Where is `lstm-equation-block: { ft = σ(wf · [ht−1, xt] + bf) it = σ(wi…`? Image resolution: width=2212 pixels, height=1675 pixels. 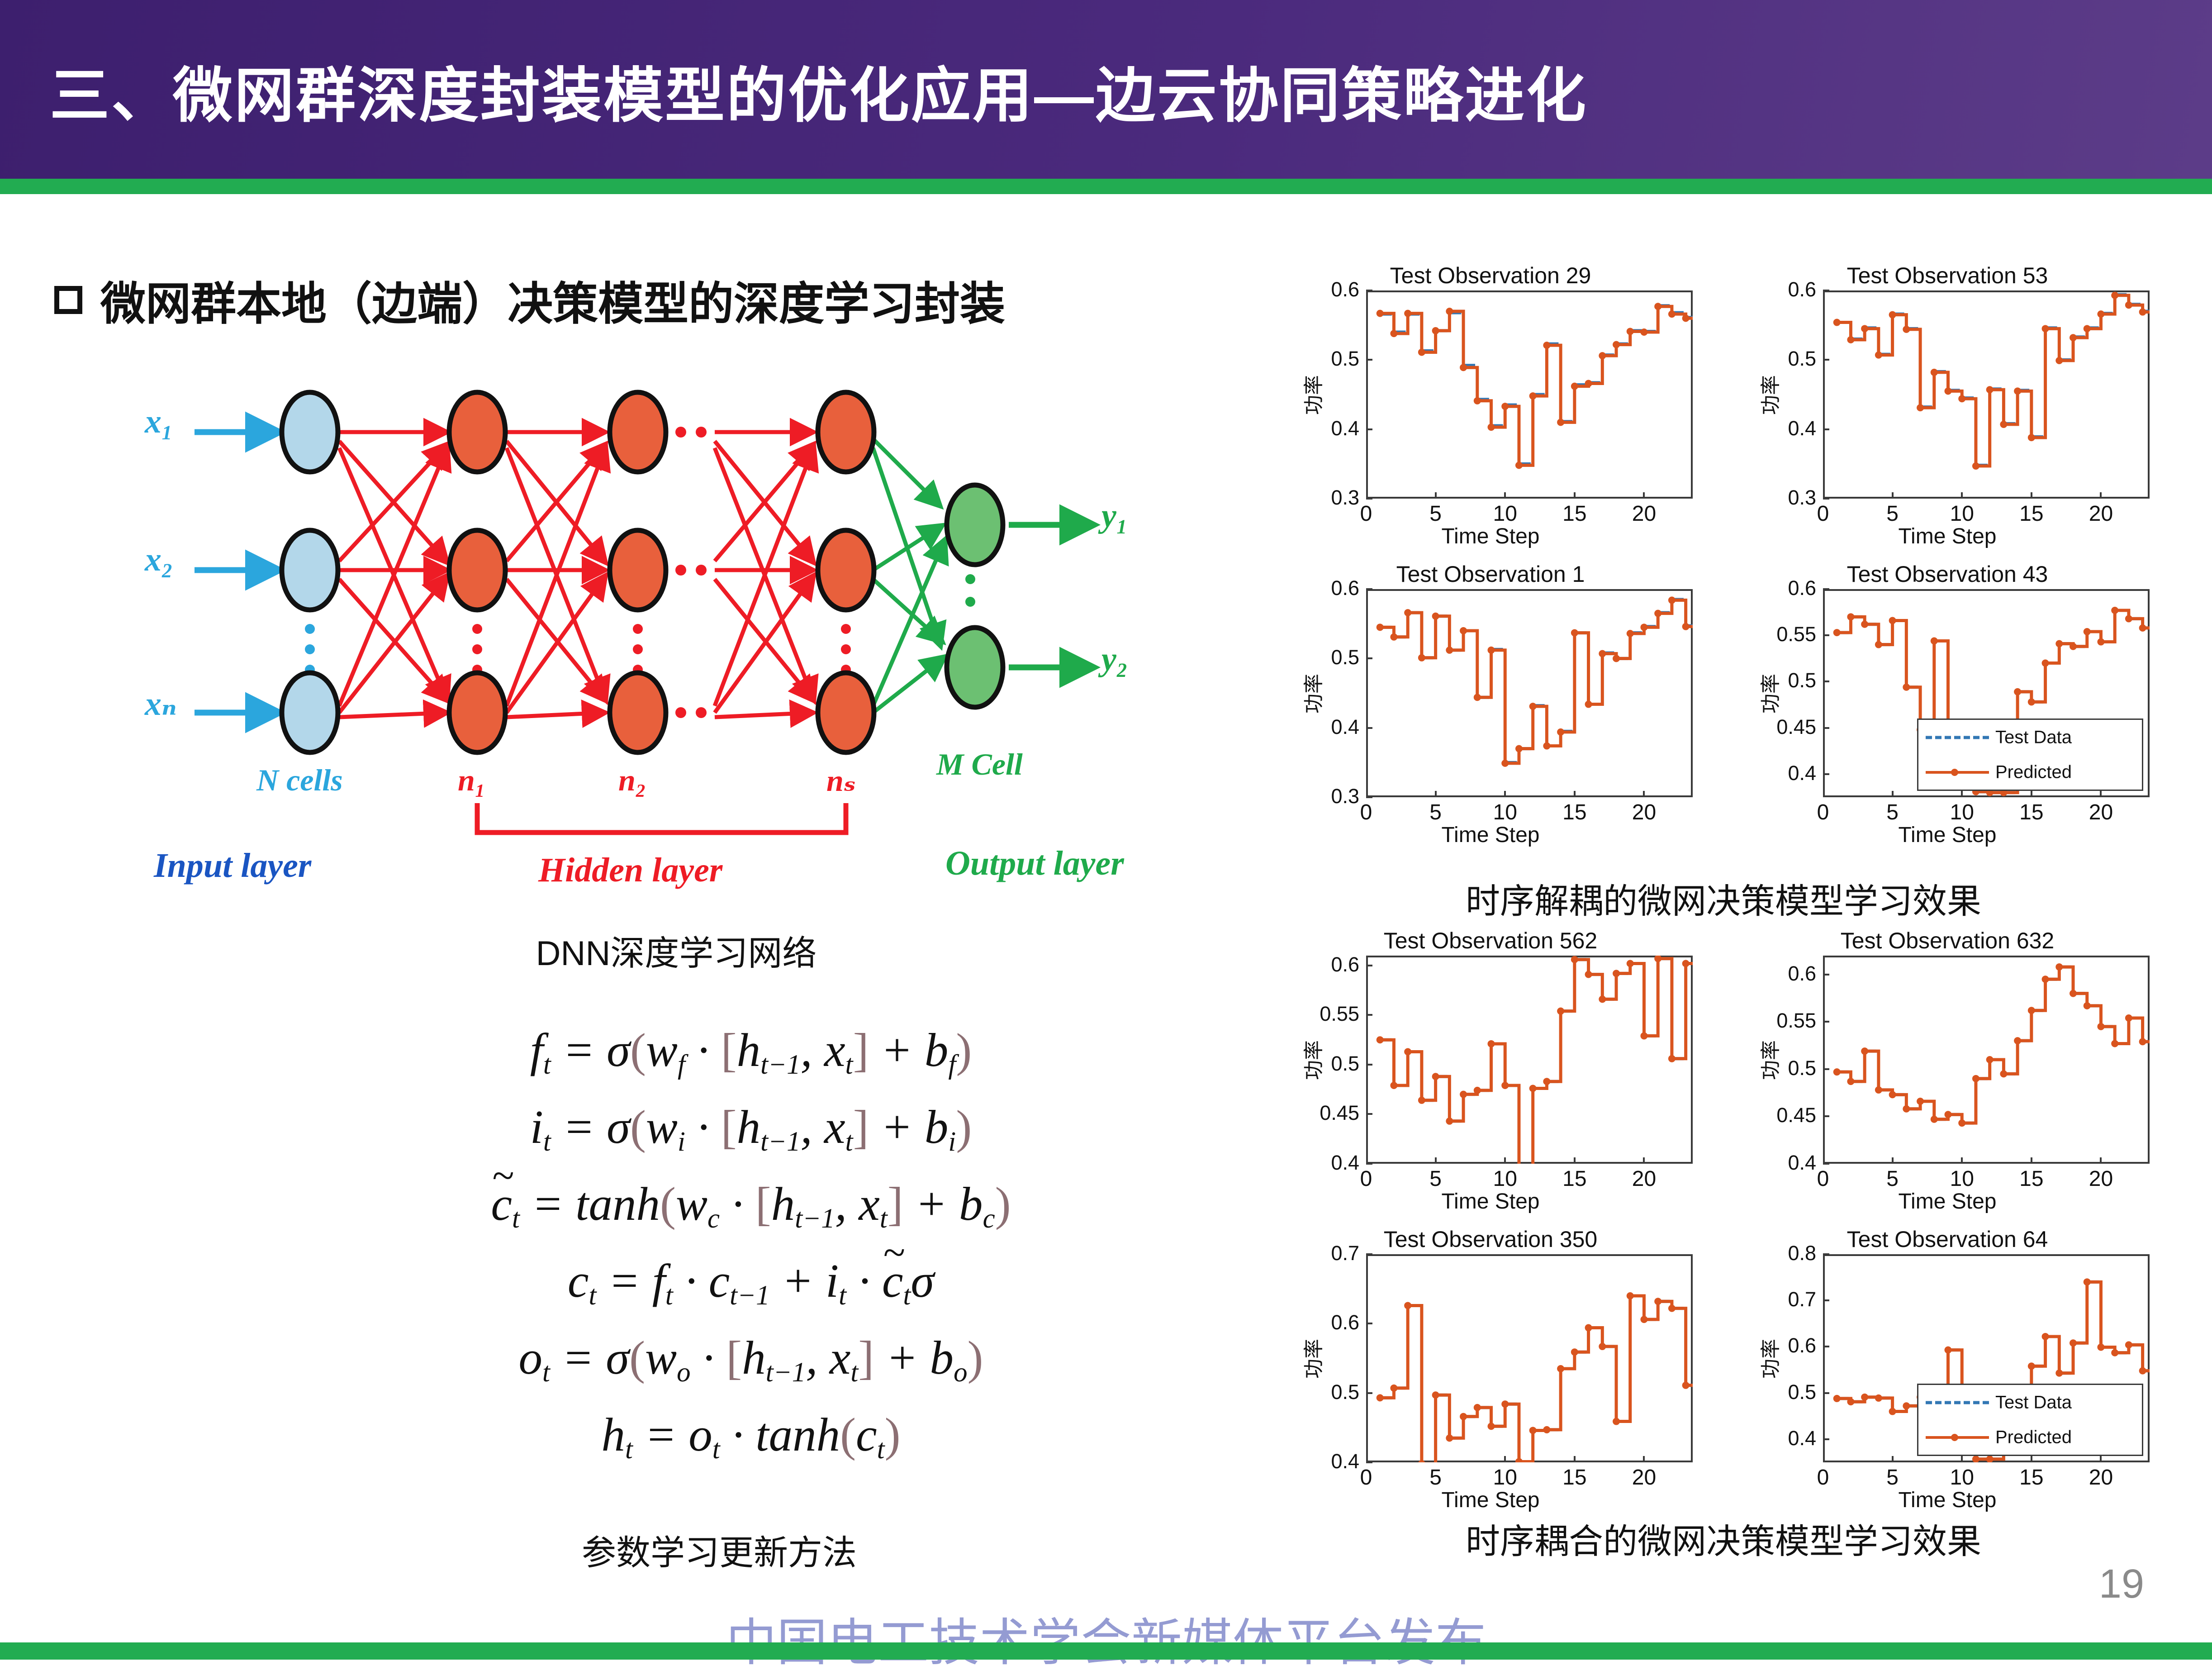 lstm-equation-block: { ft = σ(wf · [ht−1, xt] + bf) it = σ(wi… is located at coordinates (719, 1258).